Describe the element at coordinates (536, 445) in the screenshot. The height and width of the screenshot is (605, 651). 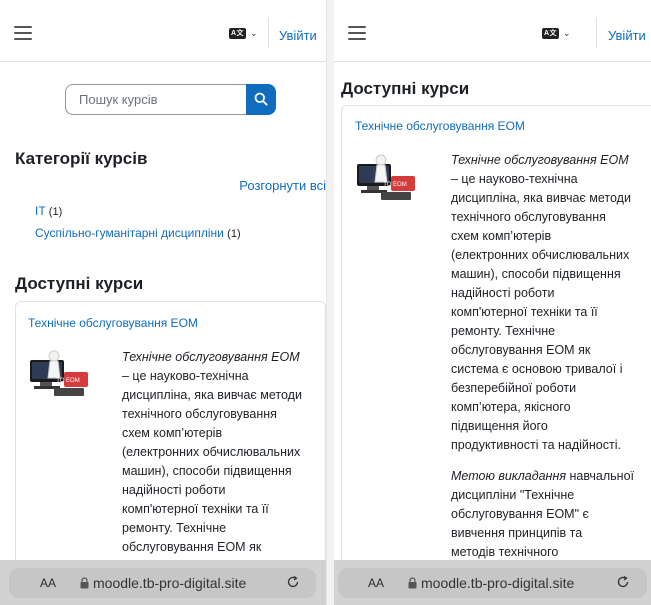
I see `summary-line: продуктивності та надійності.` at that location.